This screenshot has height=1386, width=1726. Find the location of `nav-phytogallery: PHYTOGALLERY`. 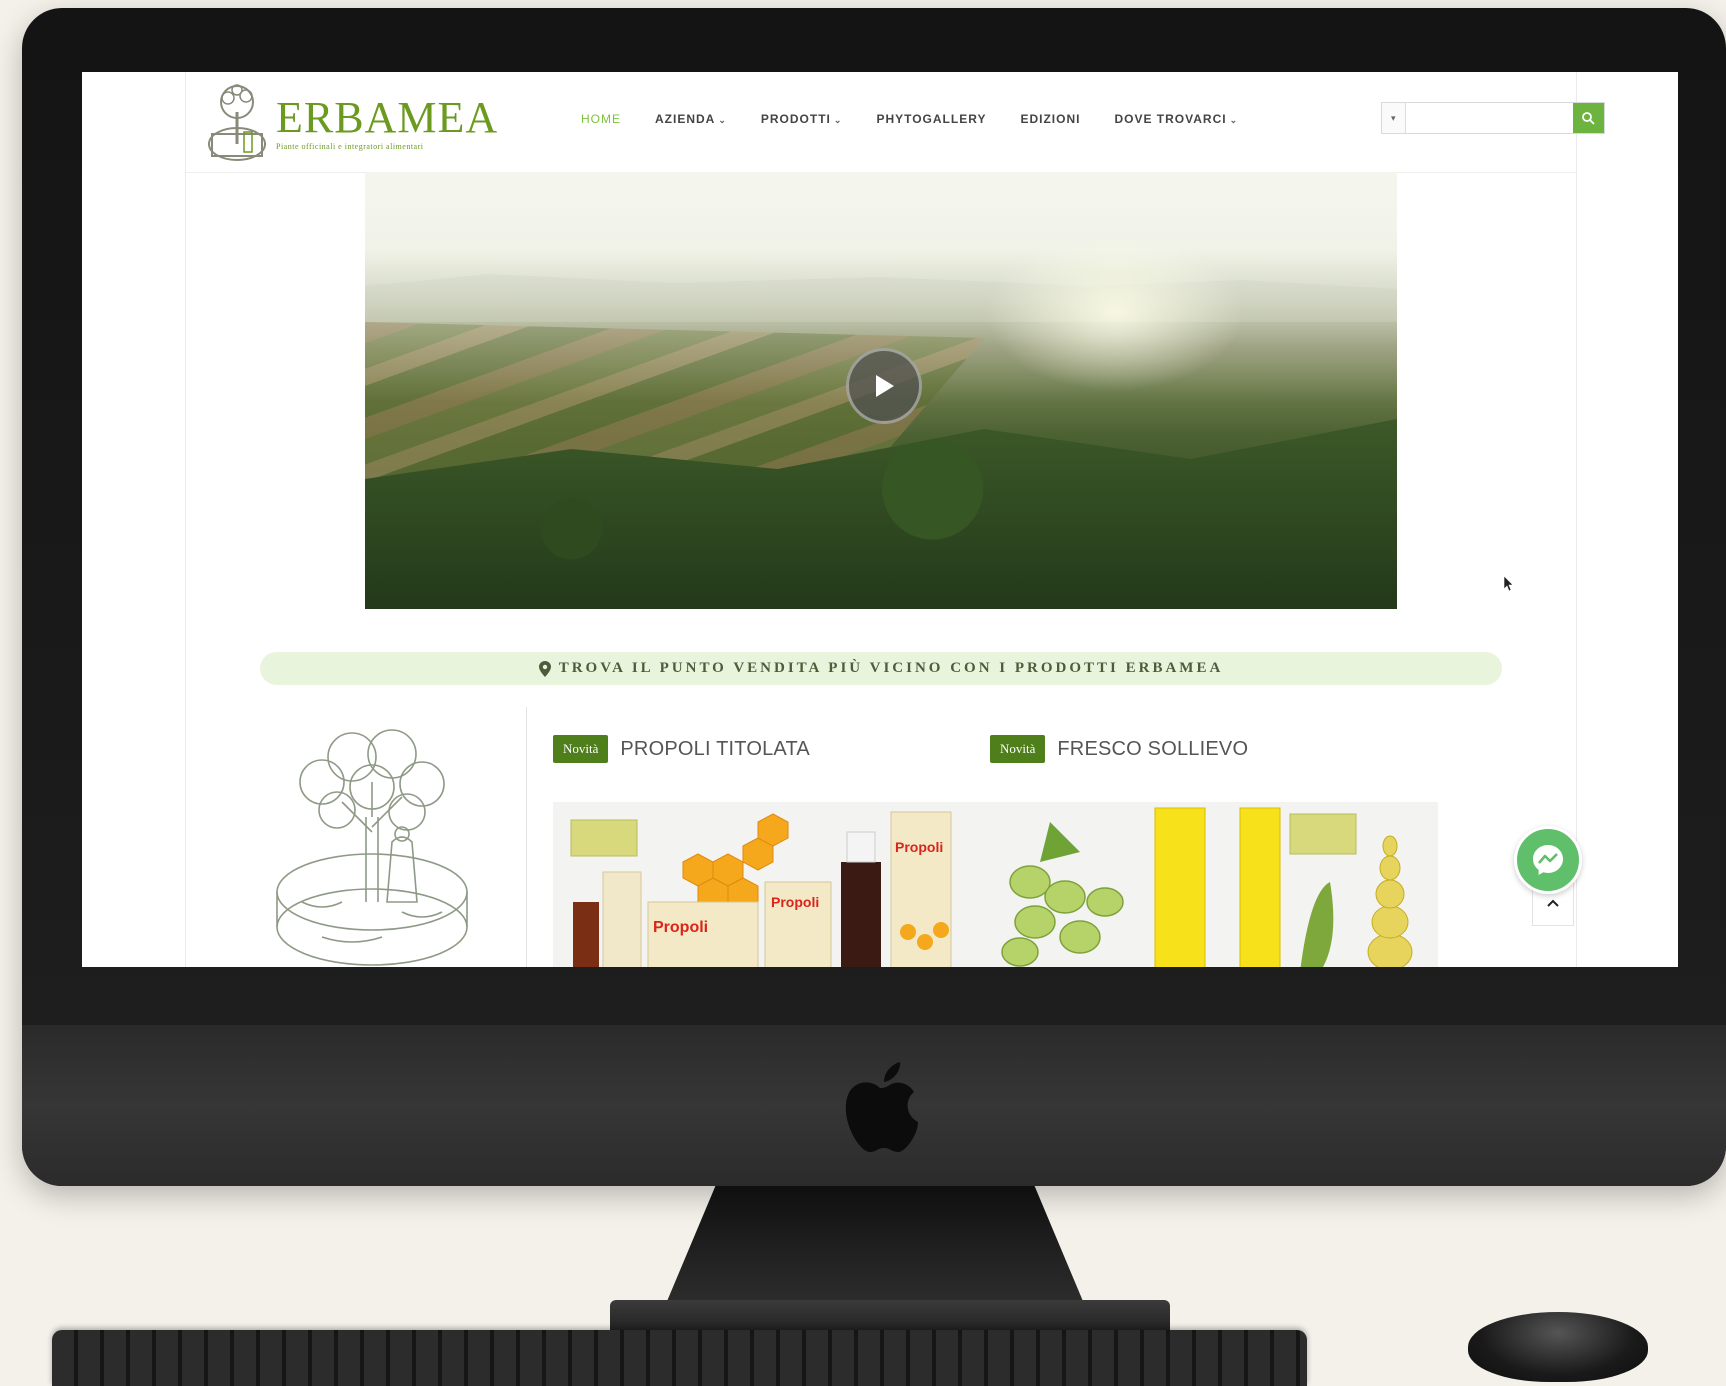

nav-phytogallery: PHYTOGALLERY is located at coordinates (931, 119).